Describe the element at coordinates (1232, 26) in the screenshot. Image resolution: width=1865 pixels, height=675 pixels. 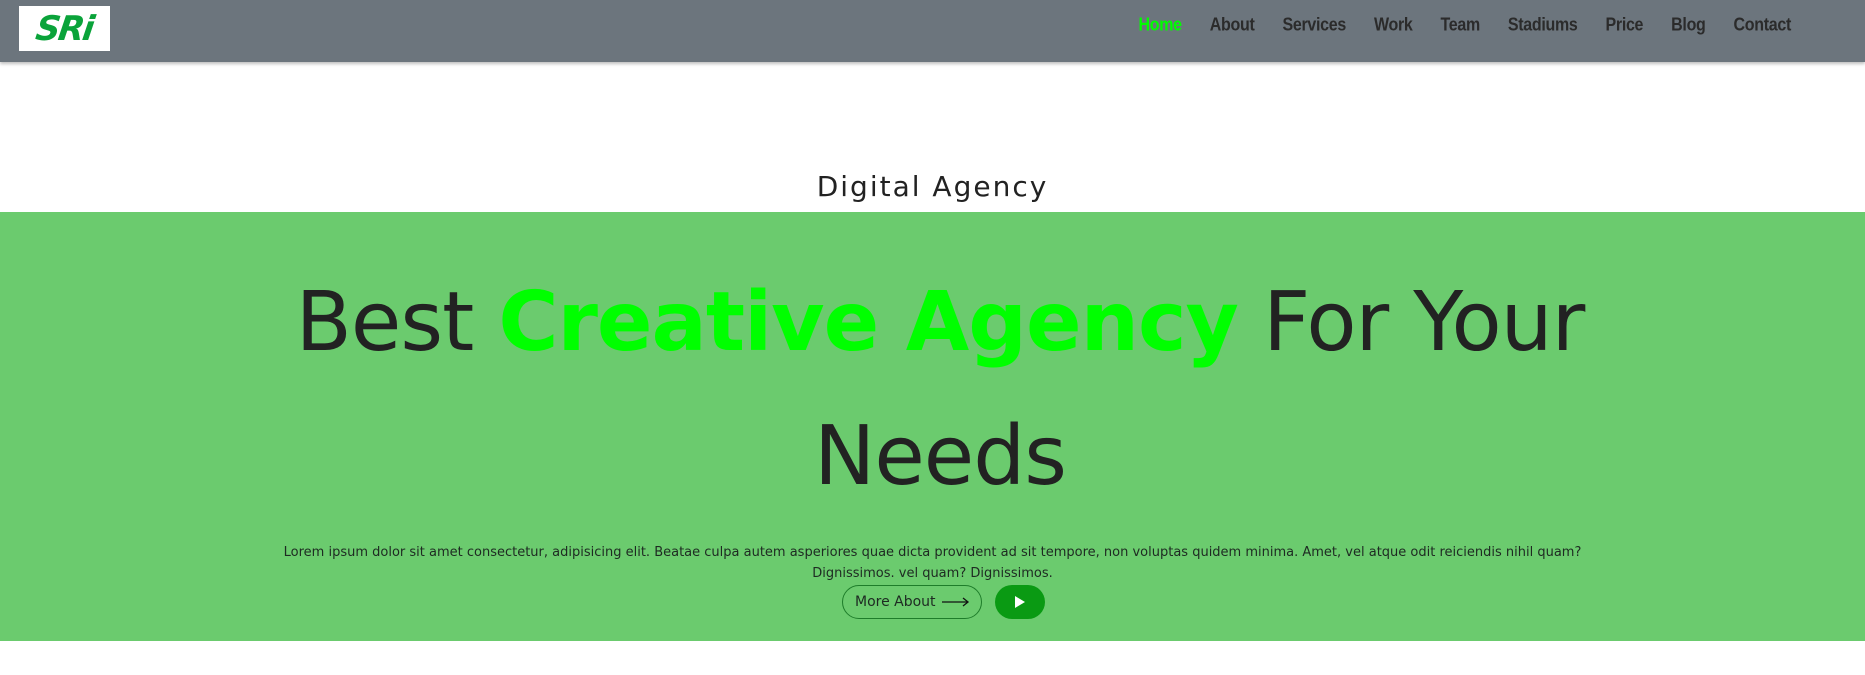
I see `nav-item-about: About` at that location.